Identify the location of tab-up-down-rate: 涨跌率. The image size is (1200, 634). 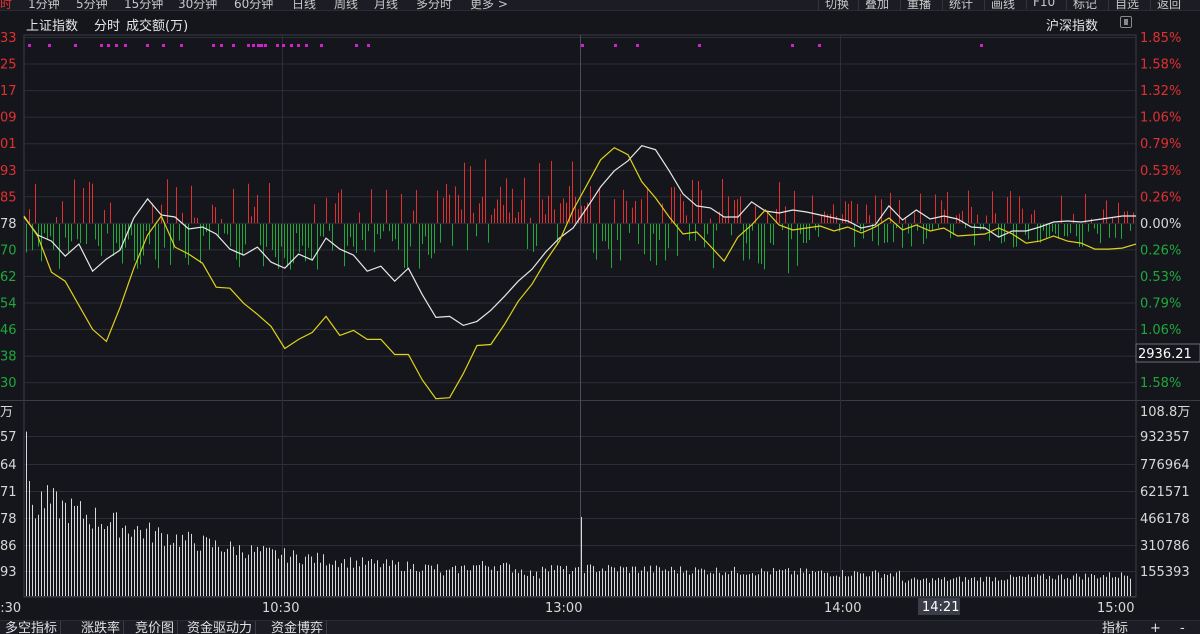
(101, 627).